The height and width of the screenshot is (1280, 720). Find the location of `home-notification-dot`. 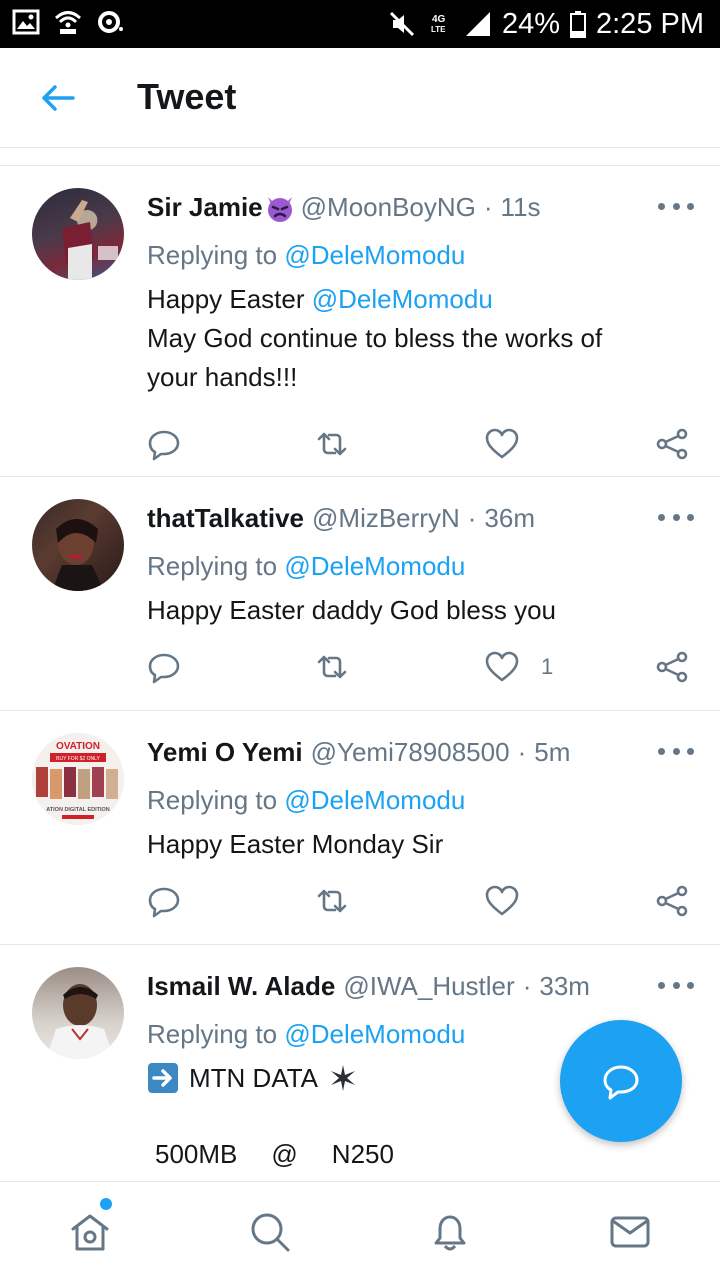

home-notification-dot is located at coordinates (106, 1204).